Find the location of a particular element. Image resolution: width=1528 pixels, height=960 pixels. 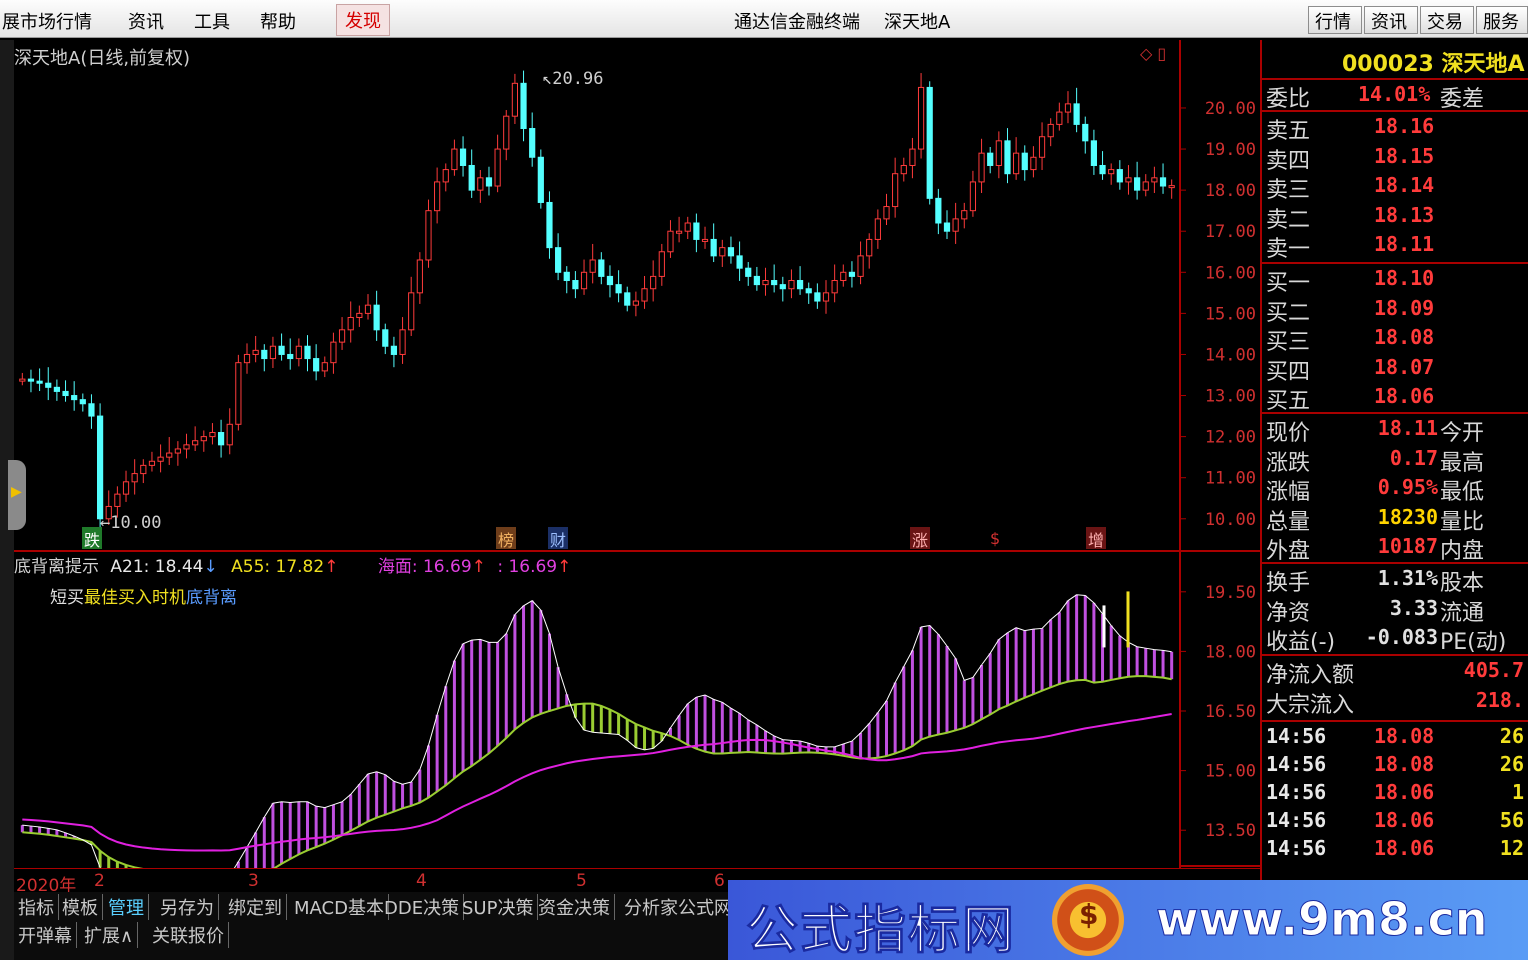

tab-template: 模板 is located at coordinates (80, 907).